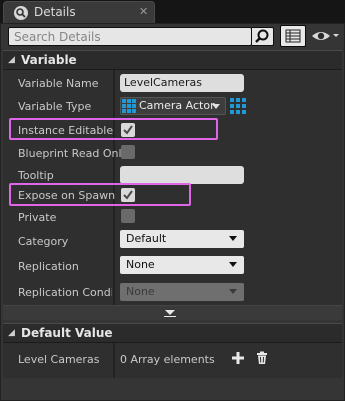 This screenshot has height=401, width=345. I want to click on variable-type-value: Camera Actor, so click(177, 105).